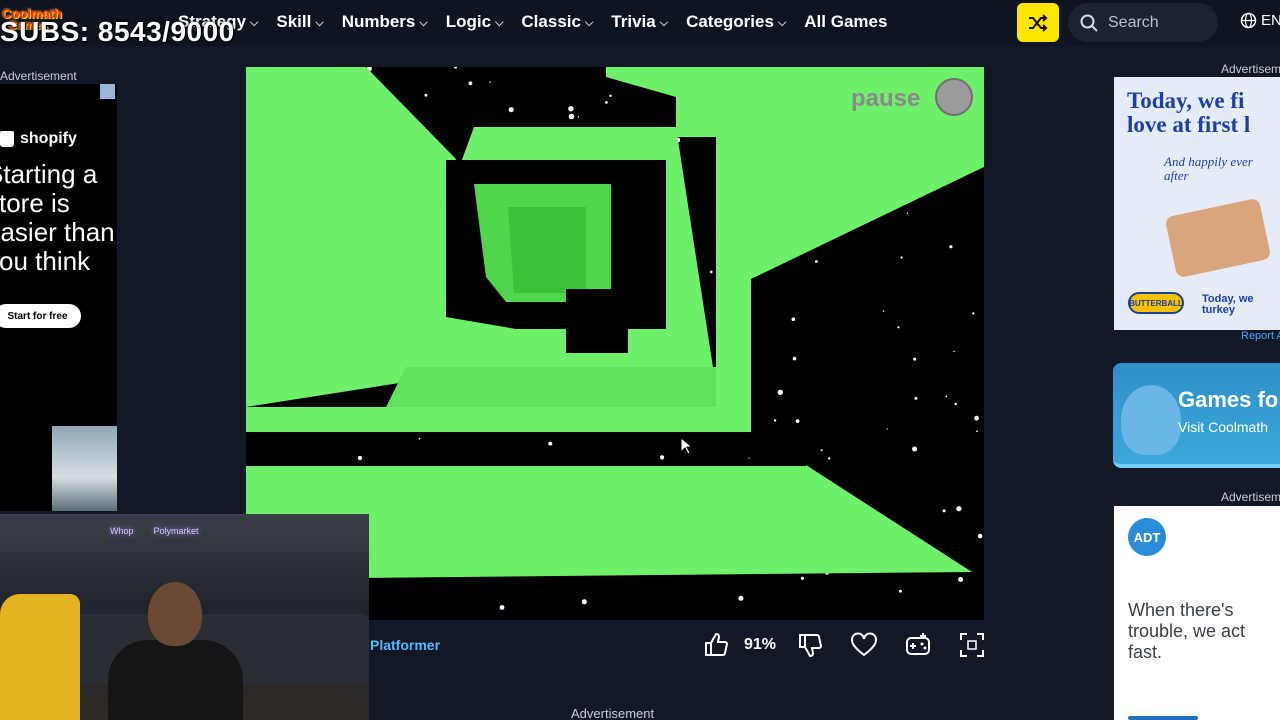  I want to click on neon-sign-polymarket: Polymarket, so click(176, 531).